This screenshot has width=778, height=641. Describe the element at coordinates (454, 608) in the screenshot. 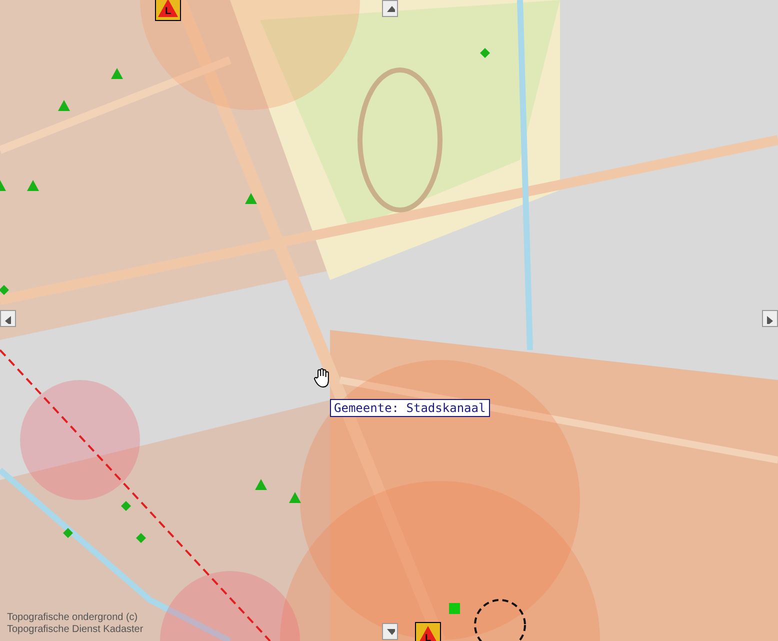

I see `square-marker-icon` at that location.